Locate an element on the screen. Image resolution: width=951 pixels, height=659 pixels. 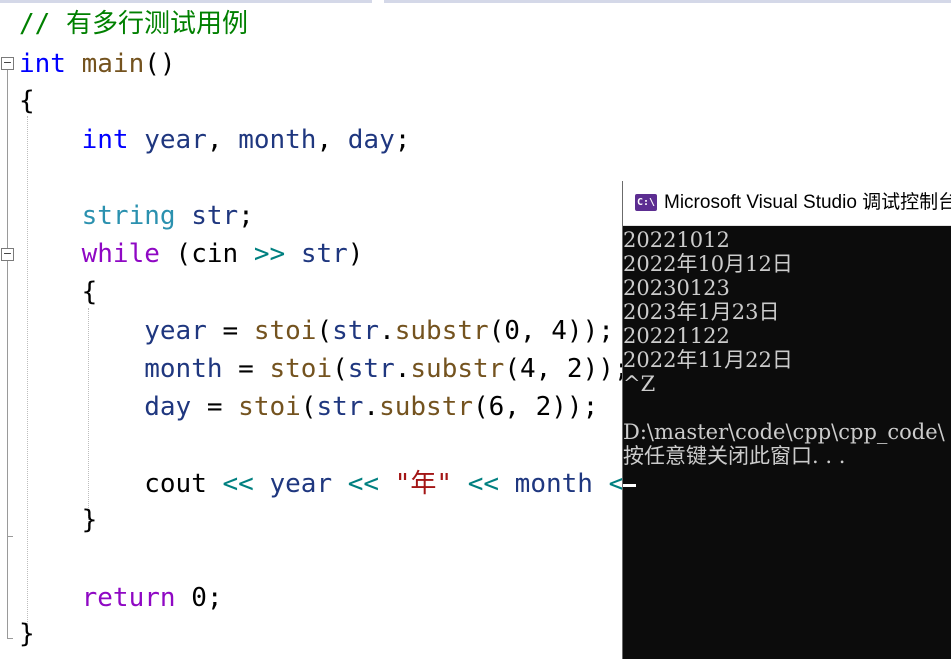
code-line: while (cin >> str) is located at coordinates (191, 254).